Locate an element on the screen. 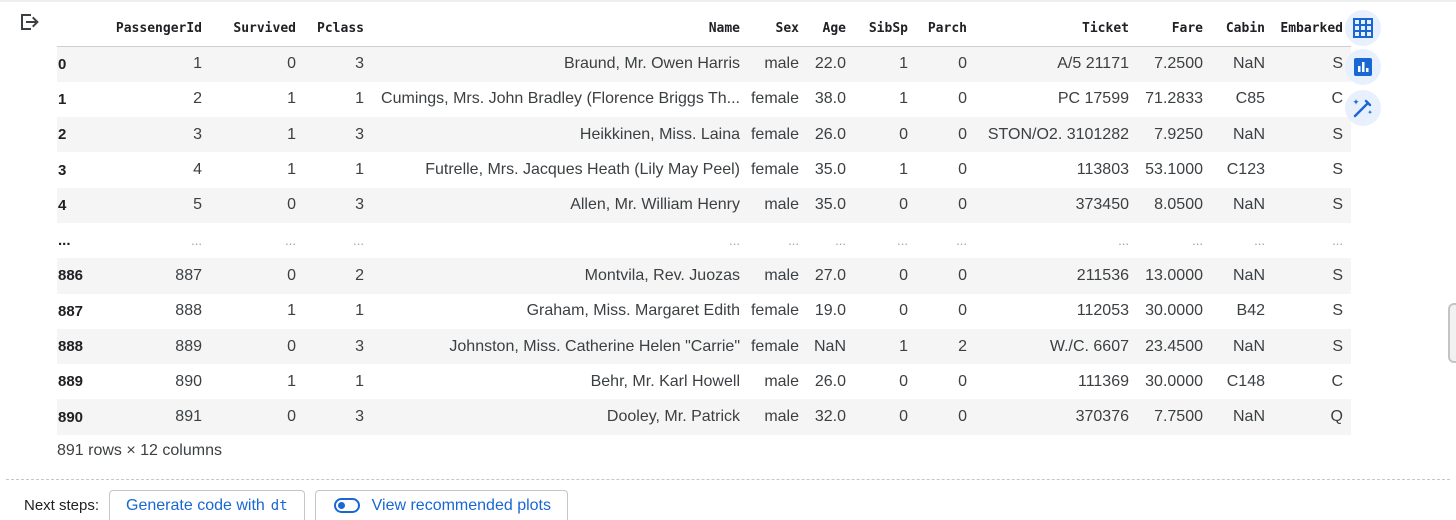  table-cell: A/5 21171 is located at coordinates (1093, 64).